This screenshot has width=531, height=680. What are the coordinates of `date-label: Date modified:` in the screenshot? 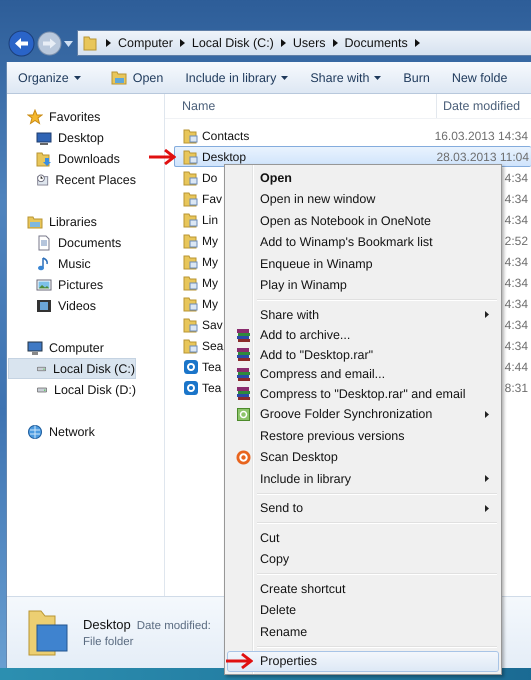 It's located at (173, 626).